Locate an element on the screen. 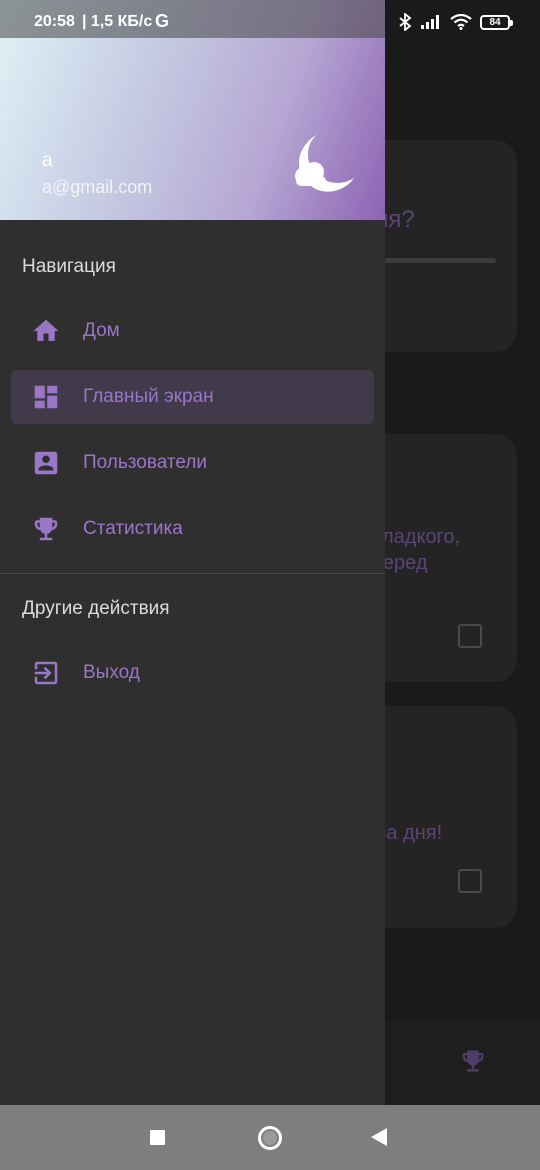 The height and width of the screenshot is (1170, 540). user-name: a is located at coordinates (47, 160).